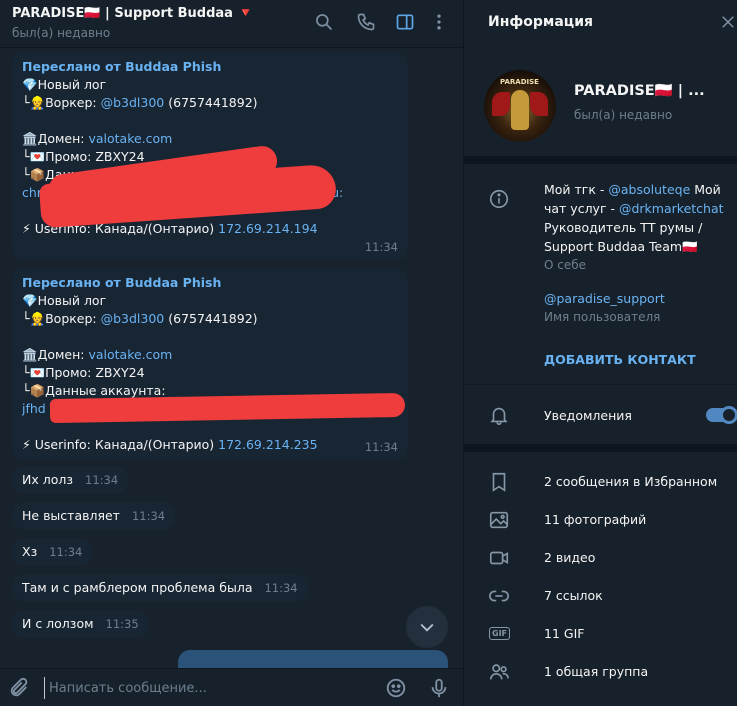 This screenshot has height=706, width=737. What do you see at coordinates (588, 415) in the screenshot?
I see `notifications-label: Уведомления` at bounding box center [588, 415].